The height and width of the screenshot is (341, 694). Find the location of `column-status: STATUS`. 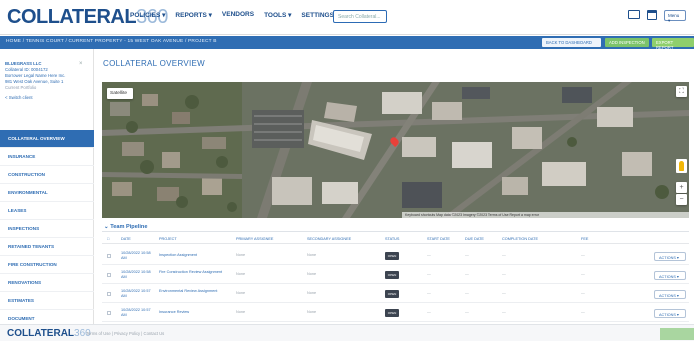

column-status: STATUS is located at coordinates (392, 239).